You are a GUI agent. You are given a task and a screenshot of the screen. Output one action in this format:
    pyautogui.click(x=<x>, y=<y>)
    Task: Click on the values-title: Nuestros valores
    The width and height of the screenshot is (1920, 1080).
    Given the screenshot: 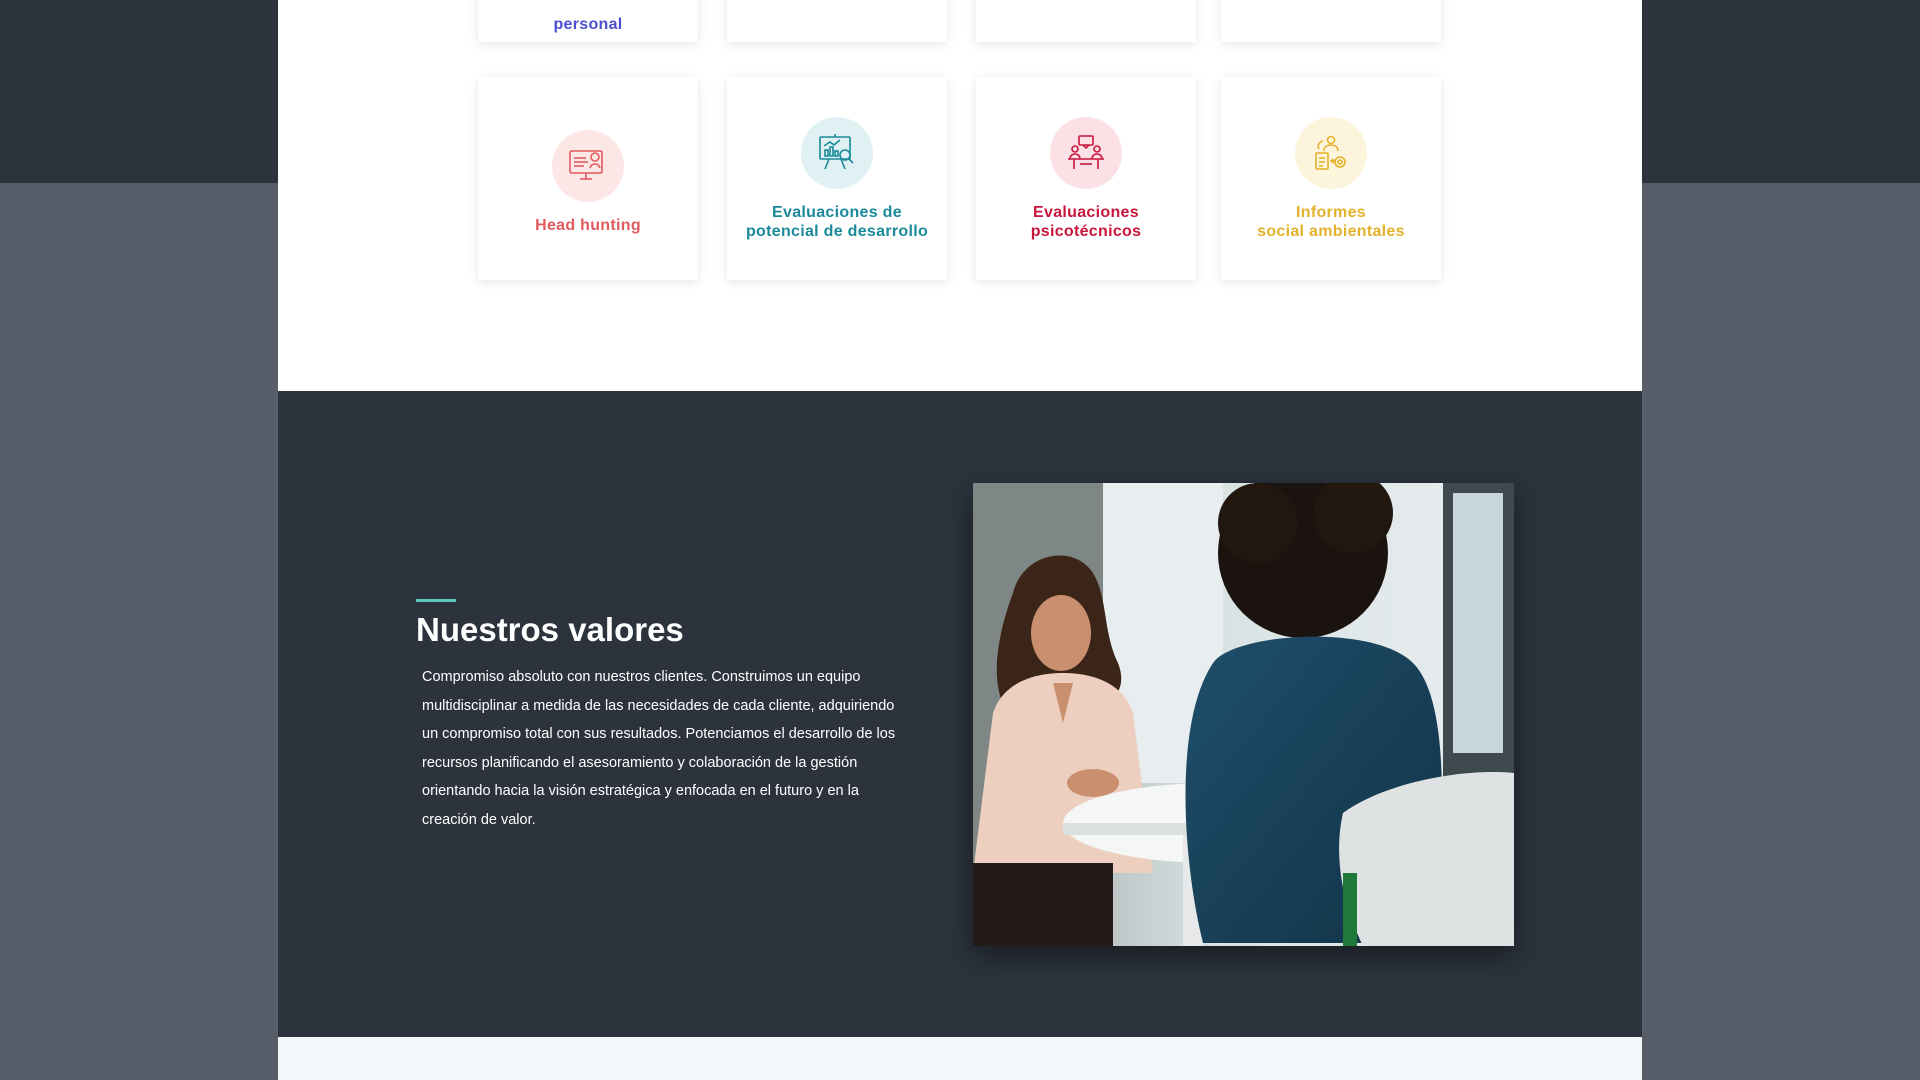 What is the action you would take?
    pyautogui.click(x=550, y=629)
    